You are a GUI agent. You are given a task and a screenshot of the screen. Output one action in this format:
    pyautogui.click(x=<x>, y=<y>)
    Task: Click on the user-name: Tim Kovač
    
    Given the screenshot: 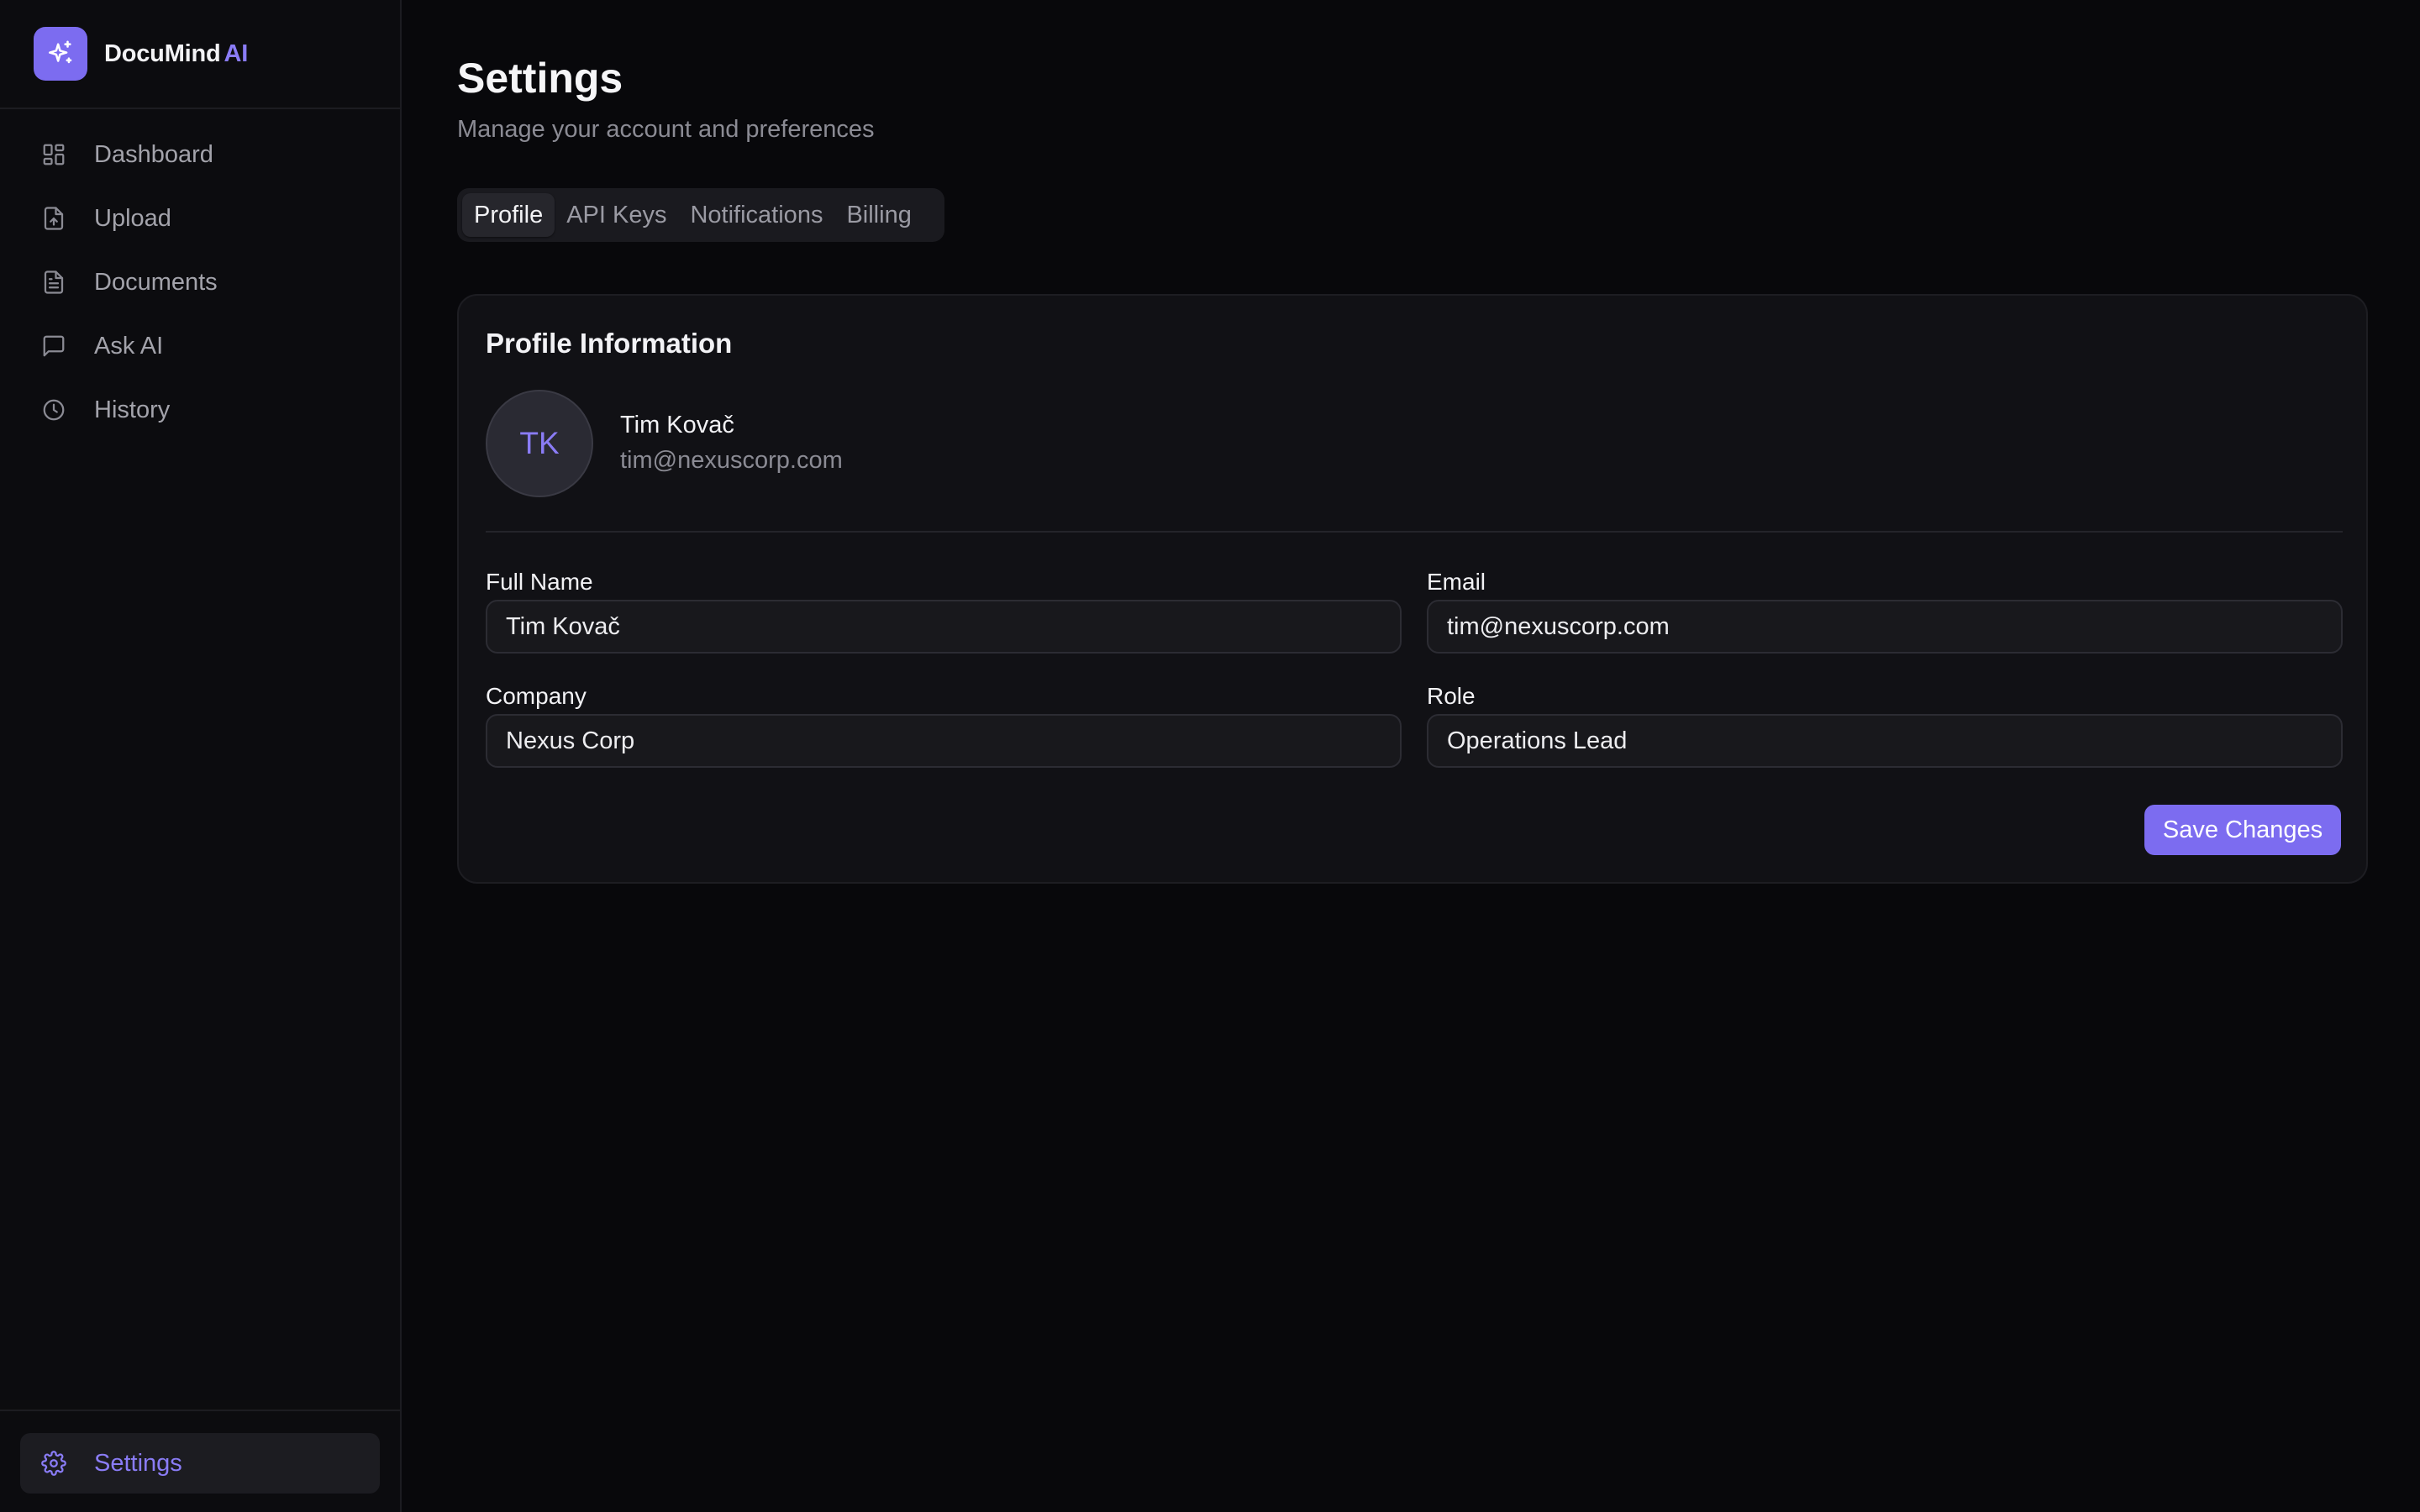 What is the action you would take?
    pyautogui.click(x=677, y=425)
    